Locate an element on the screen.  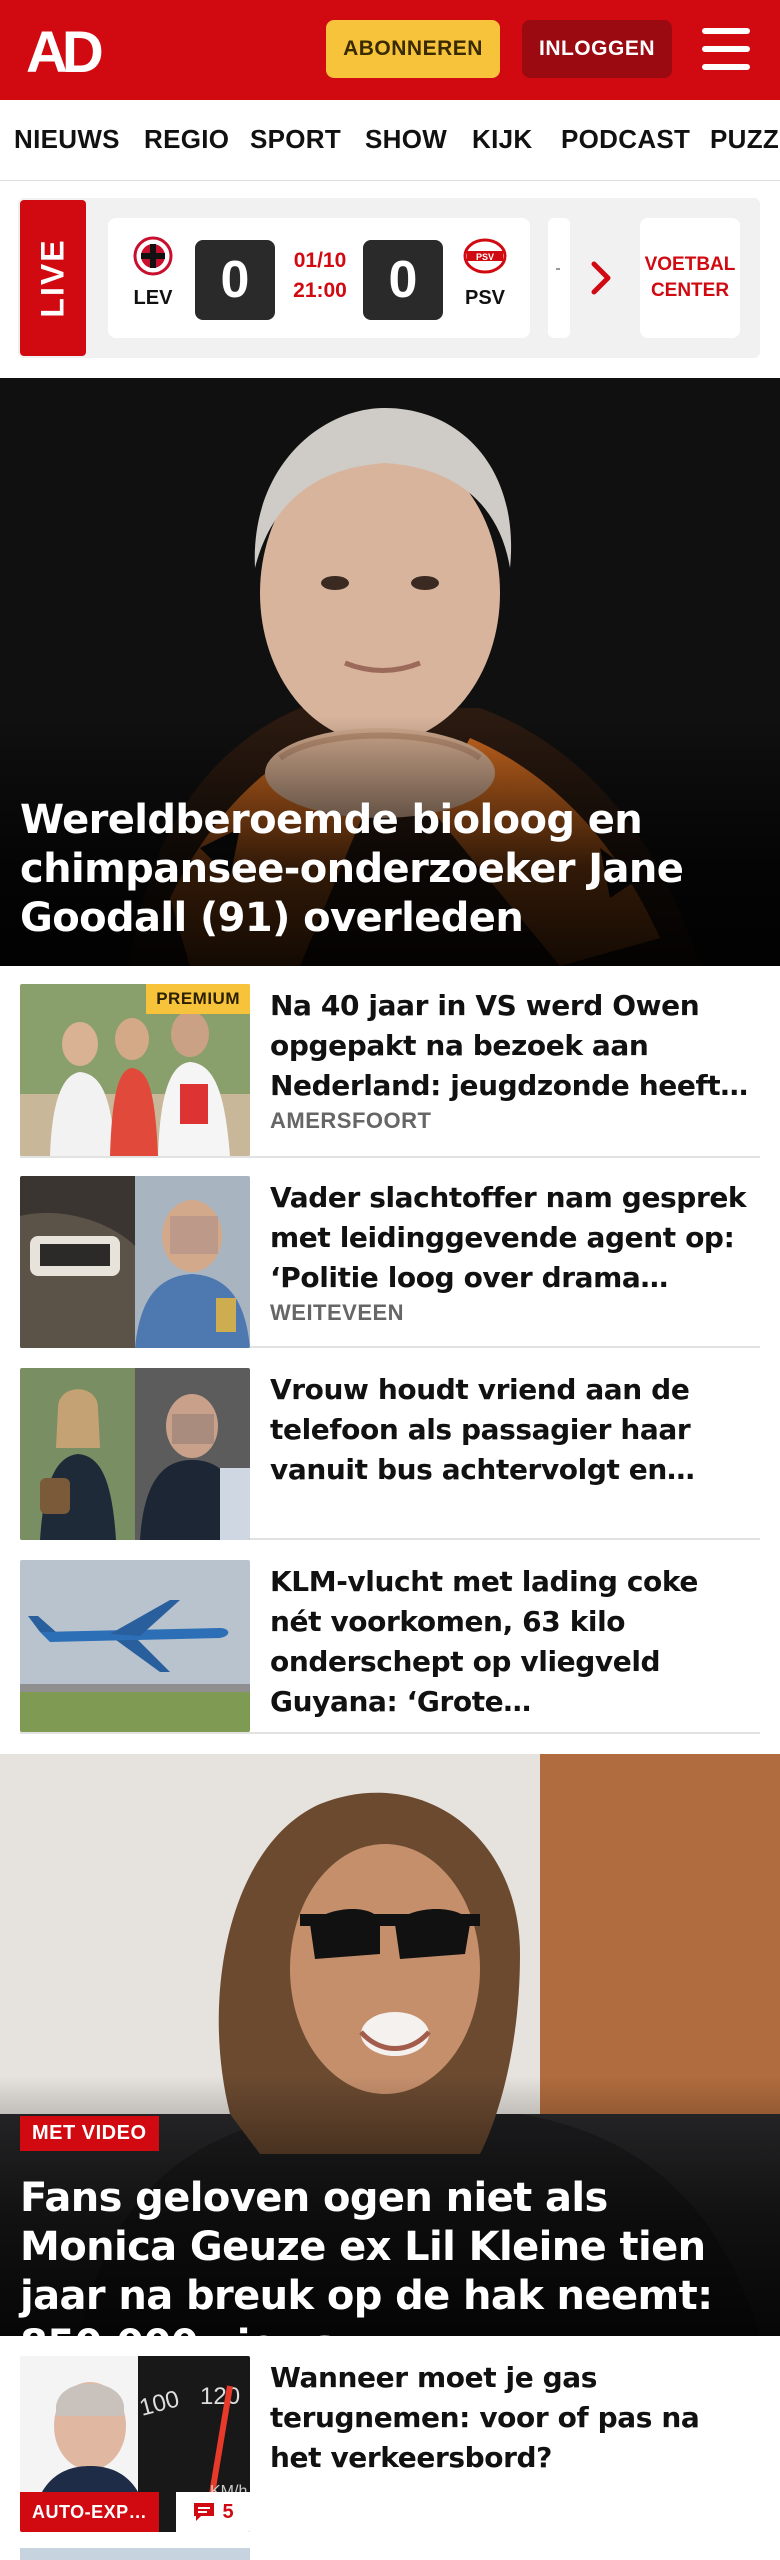
home-team-abbr: LEV is located at coordinates (153, 298).